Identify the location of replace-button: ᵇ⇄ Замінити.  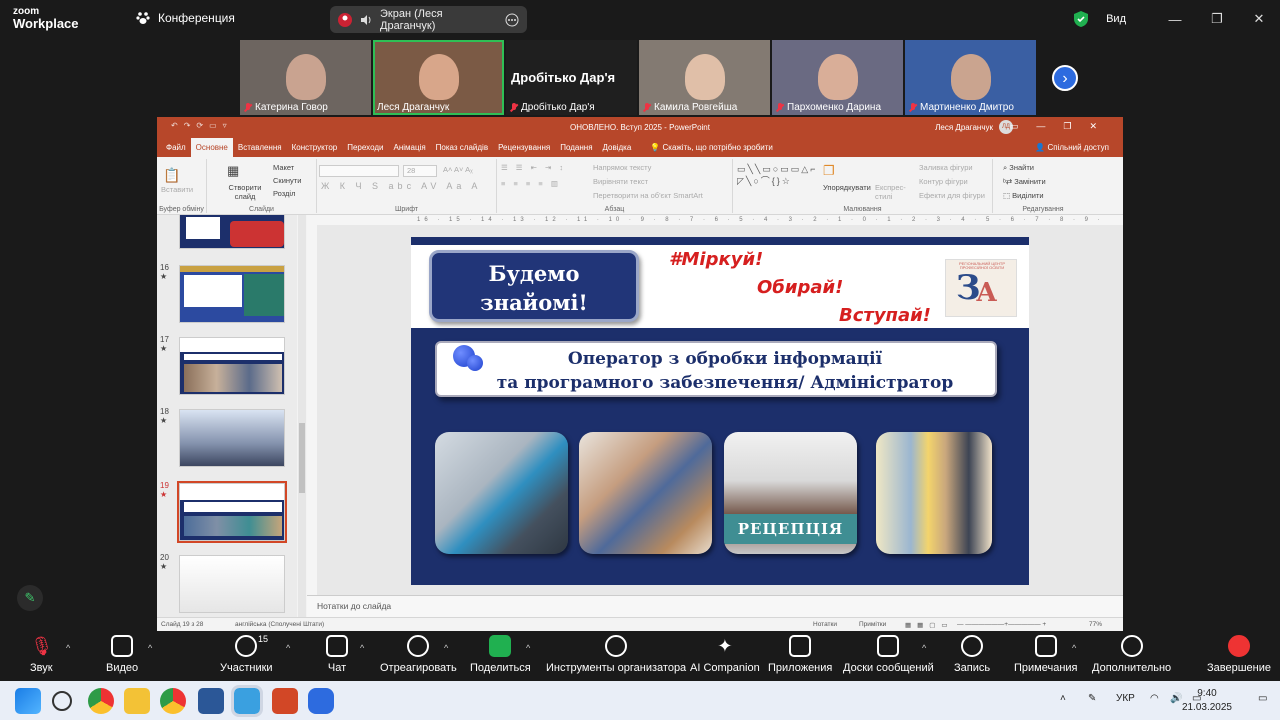
(1024, 181).